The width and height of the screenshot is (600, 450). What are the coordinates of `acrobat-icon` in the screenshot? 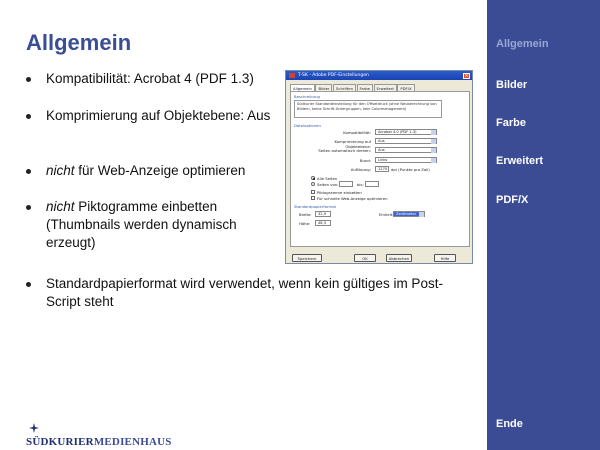 It's located at (292, 75).